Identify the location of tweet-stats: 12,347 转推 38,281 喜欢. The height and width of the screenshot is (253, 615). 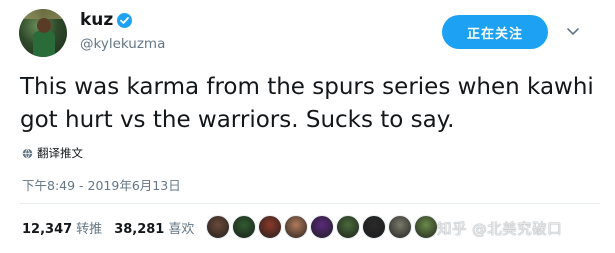
(114, 227).